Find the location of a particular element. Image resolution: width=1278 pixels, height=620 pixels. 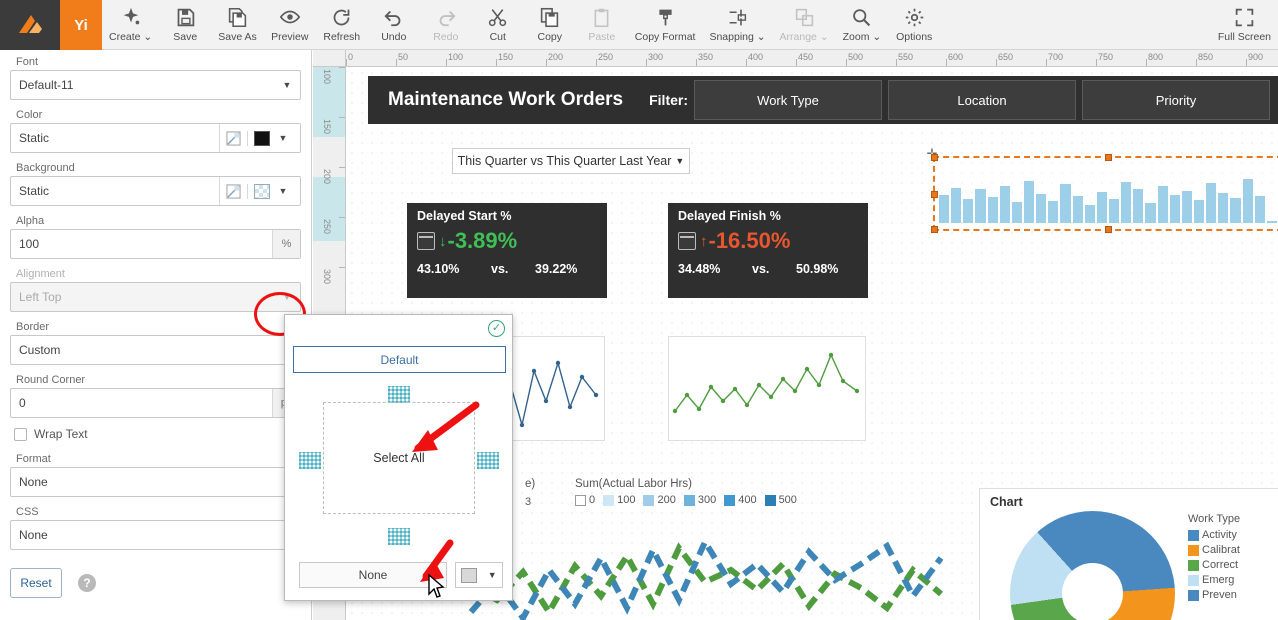

wrap-text-checkbox is located at coordinates (20, 434).